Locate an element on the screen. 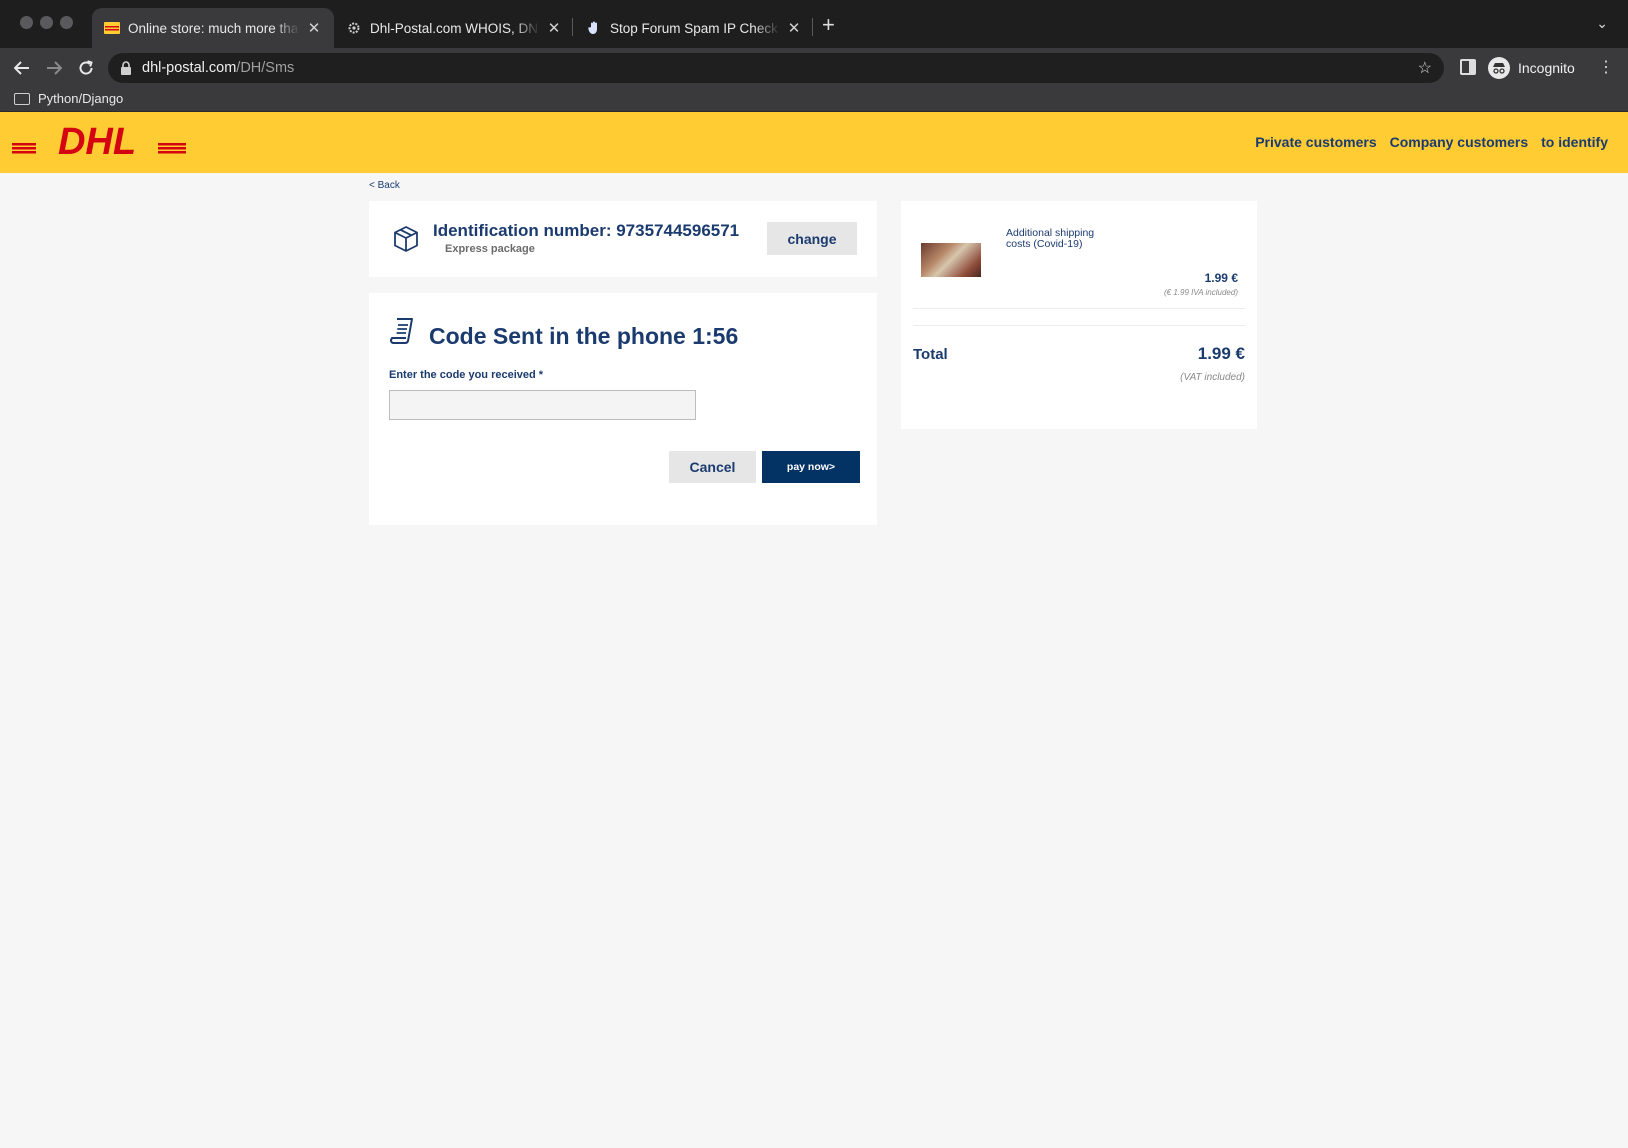 The image size is (1628, 1148). dhl-logo: DHL is located at coordinates (100, 145).